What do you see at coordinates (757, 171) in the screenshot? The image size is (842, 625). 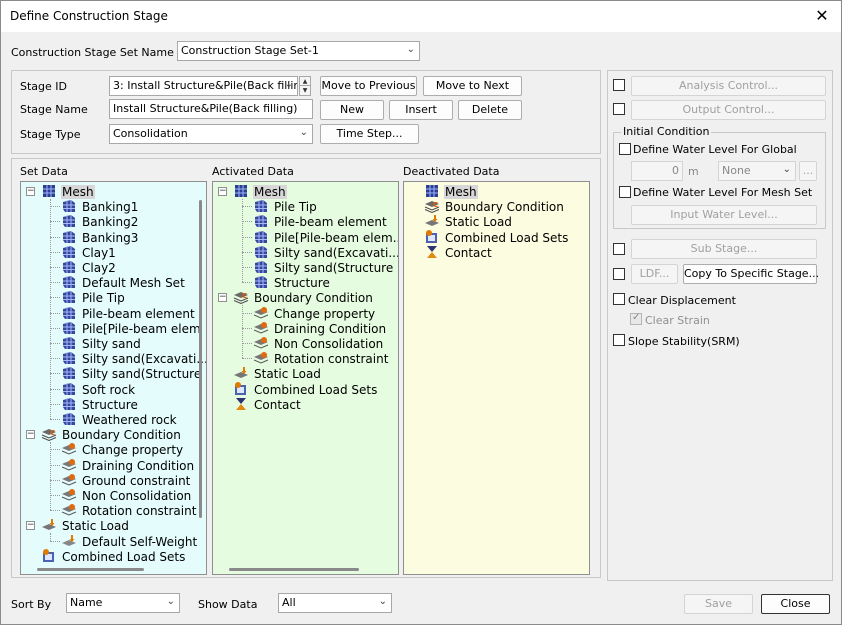 I see `water-level-function-select: None ⌄` at bounding box center [757, 171].